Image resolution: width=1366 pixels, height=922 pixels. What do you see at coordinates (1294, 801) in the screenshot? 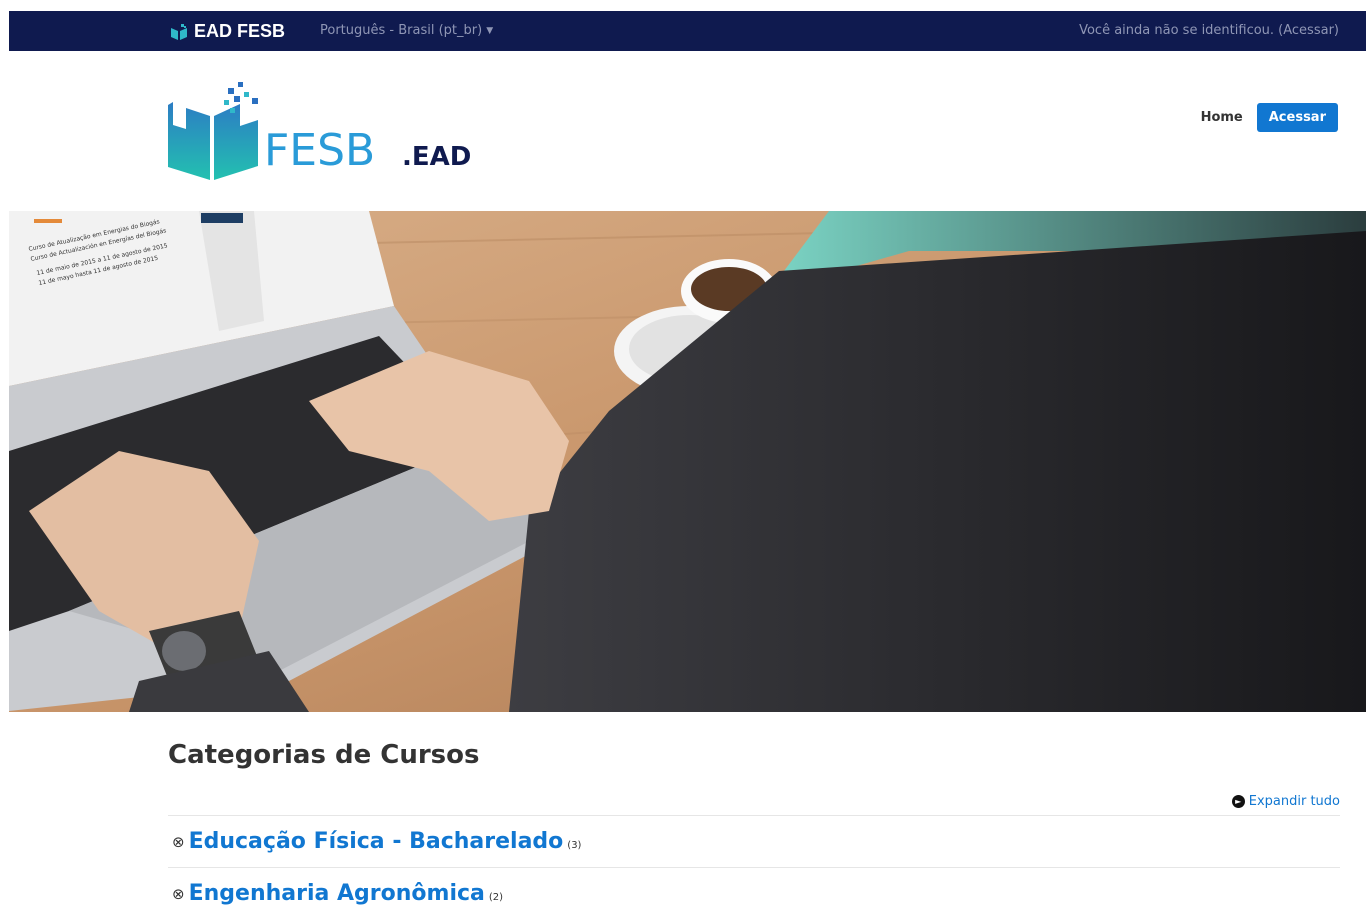
I see `expand-all-label: Expandir tudo` at bounding box center [1294, 801].